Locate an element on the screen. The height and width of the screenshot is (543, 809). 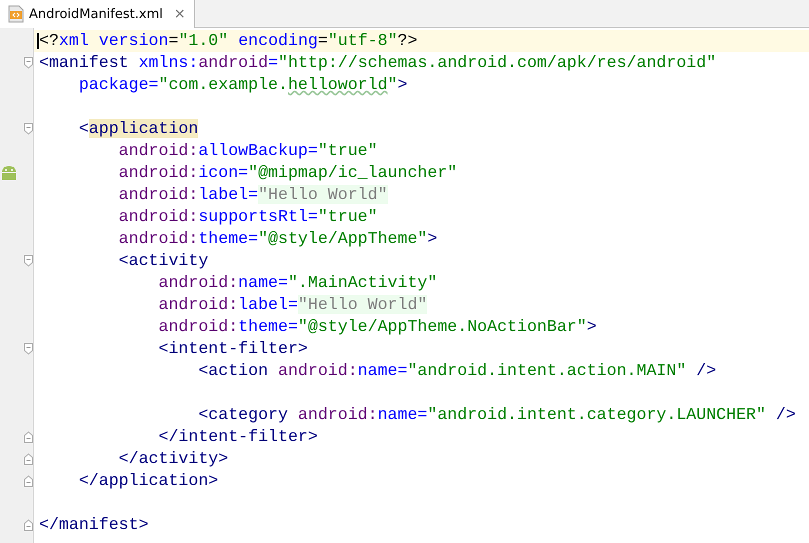
code-line: </application> is located at coordinates (148, 481).